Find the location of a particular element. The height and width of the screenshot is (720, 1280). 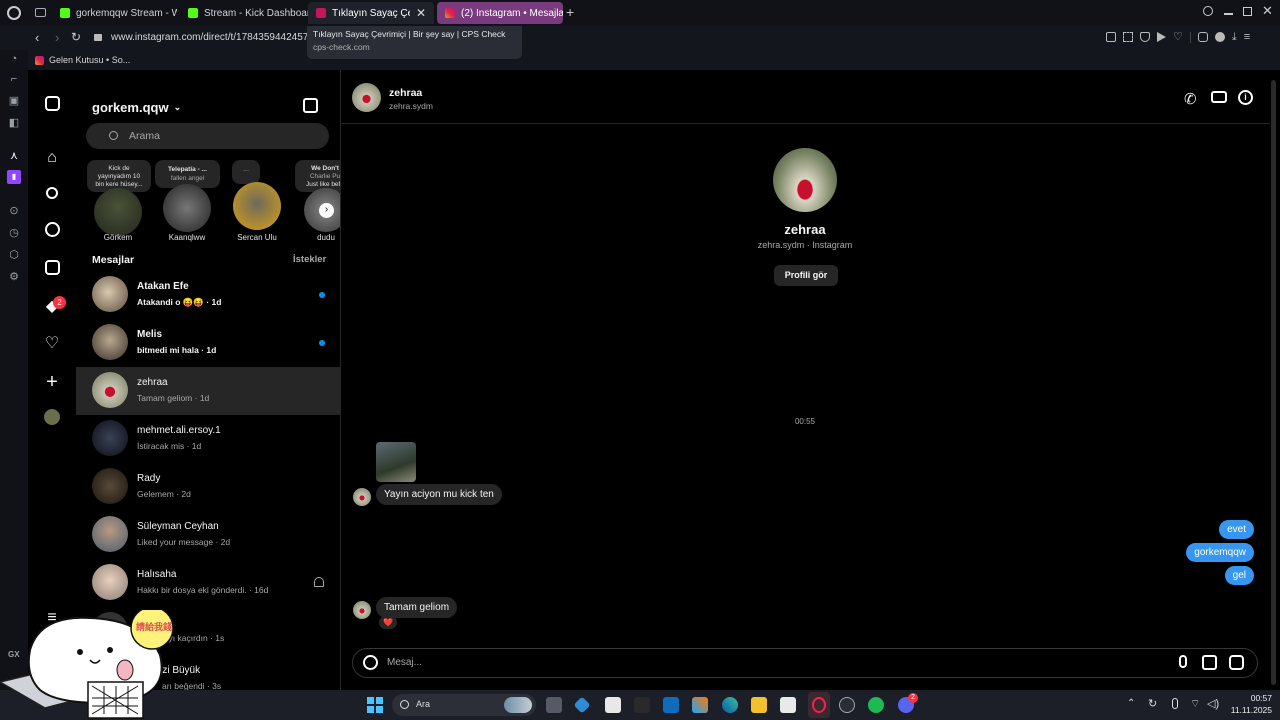

outlook-icon is located at coordinates (671, 705).